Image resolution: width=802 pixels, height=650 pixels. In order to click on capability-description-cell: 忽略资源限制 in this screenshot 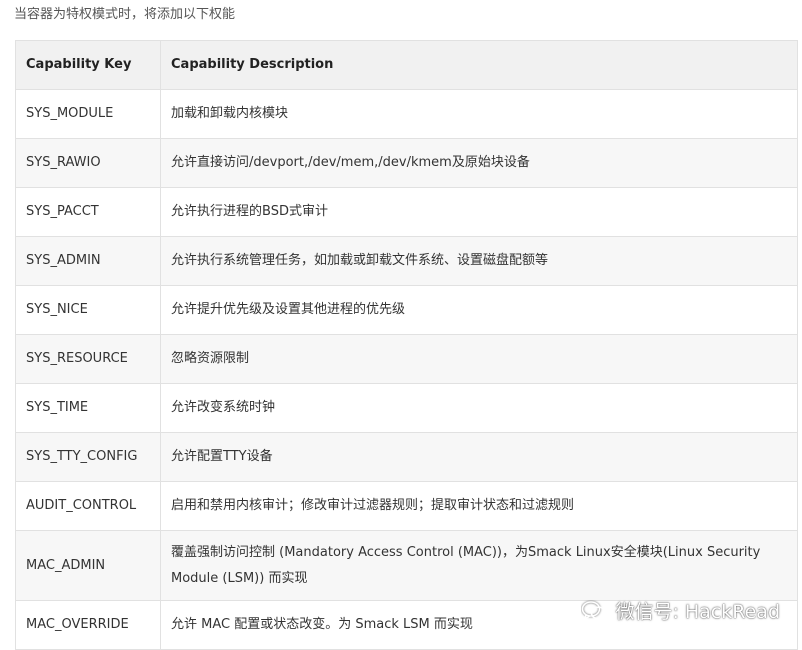, I will do `click(479, 359)`.